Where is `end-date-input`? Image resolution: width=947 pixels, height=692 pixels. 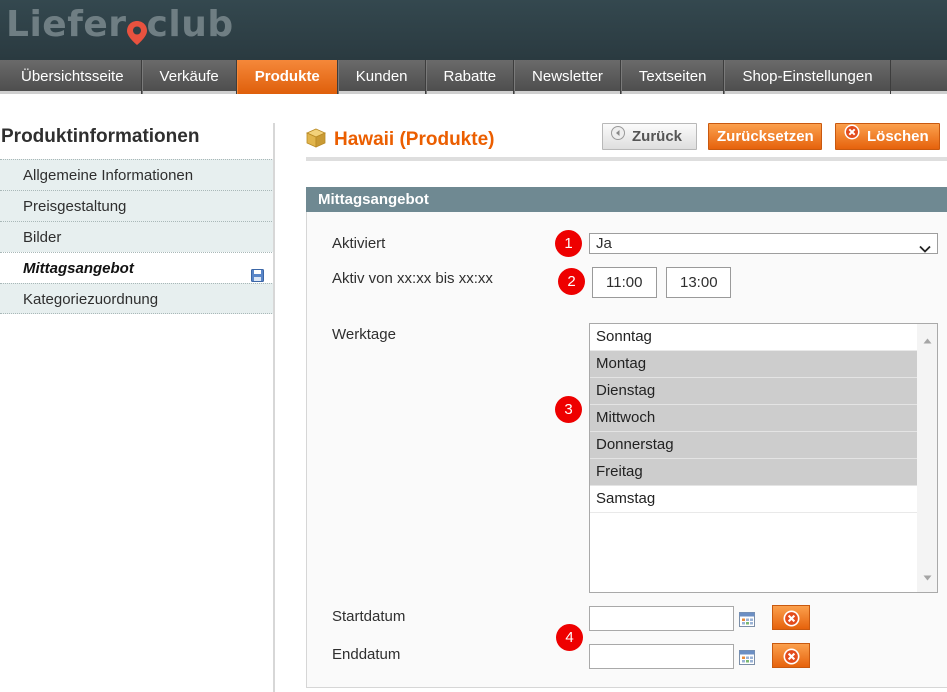 end-date-input is located at coordinates (661, 656).